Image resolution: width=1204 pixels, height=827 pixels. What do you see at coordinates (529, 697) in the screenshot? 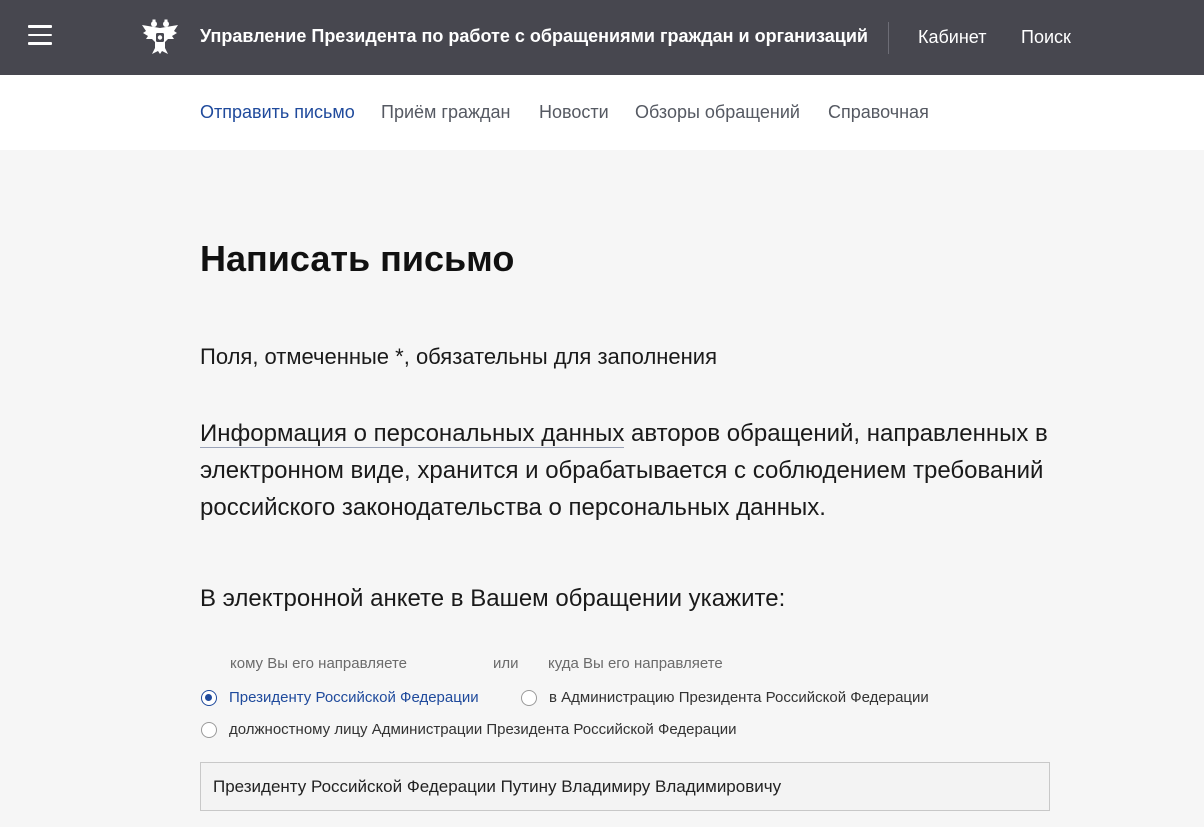
I see `radio-administration-circle` at bounding box center [529, 697].